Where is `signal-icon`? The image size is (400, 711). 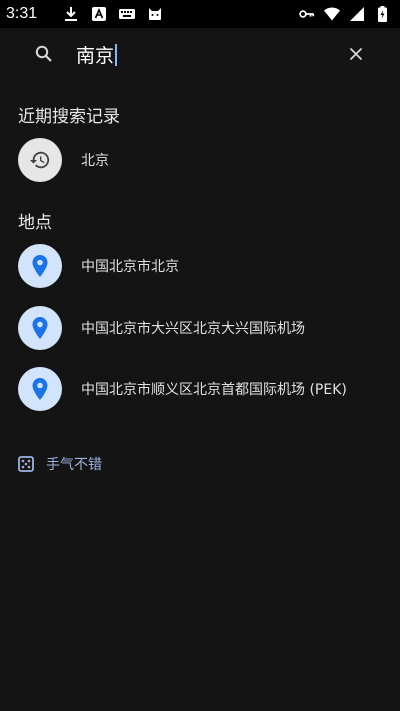 signal-icon is located at coordinates (357, 14).